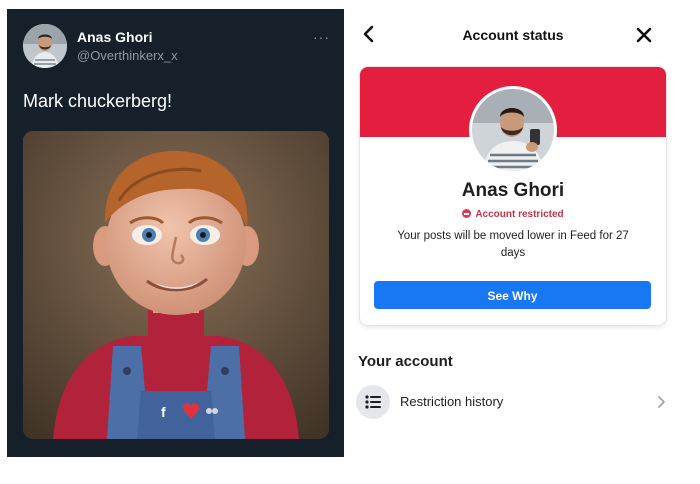  What do you see at coordinates (114, 37) in the screenshot?
I see `author-name: Anas Ghori` at bounding box center [114, 37].